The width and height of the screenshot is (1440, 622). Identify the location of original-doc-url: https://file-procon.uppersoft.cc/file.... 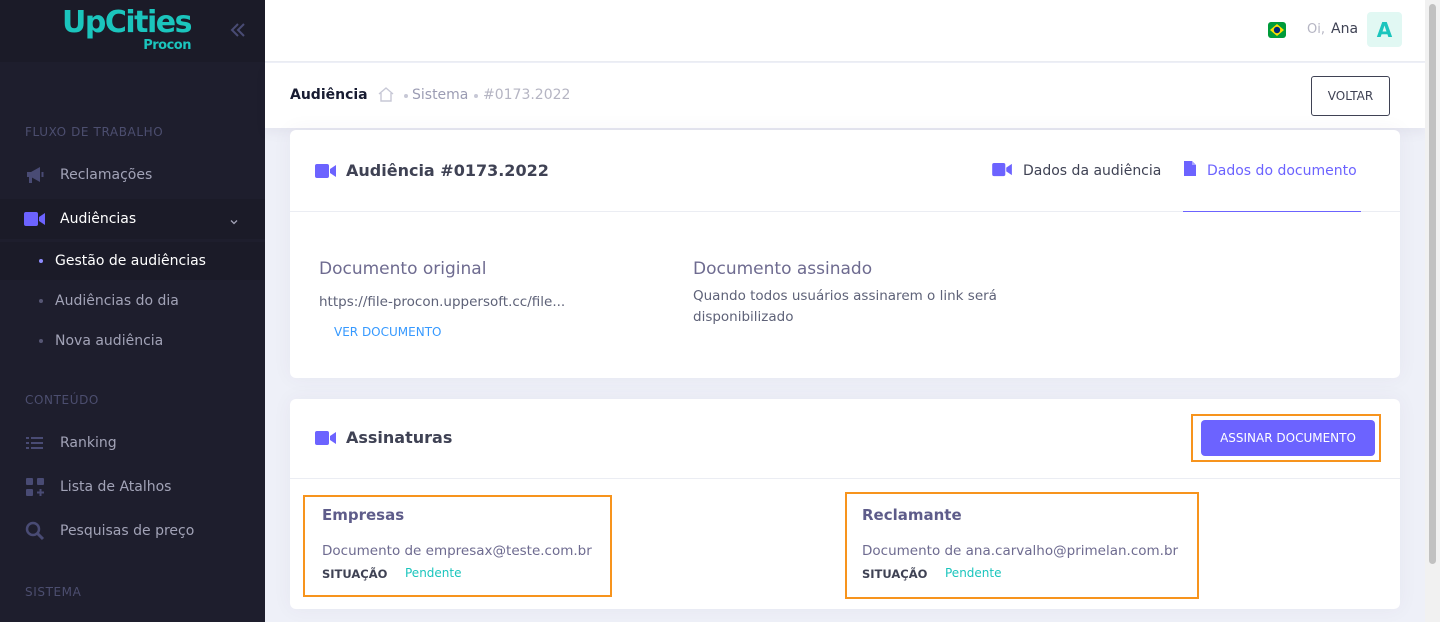
(442, 302).